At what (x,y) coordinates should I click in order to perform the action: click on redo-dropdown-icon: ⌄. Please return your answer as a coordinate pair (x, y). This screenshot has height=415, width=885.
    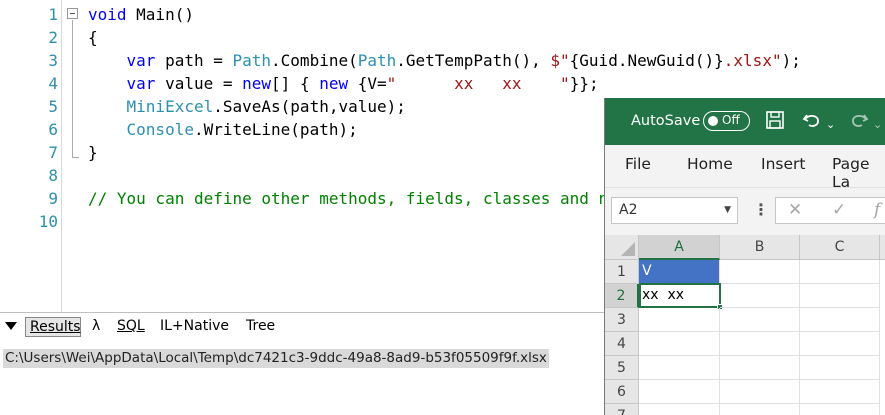
    Looking at the image, I should click on (877, 125).